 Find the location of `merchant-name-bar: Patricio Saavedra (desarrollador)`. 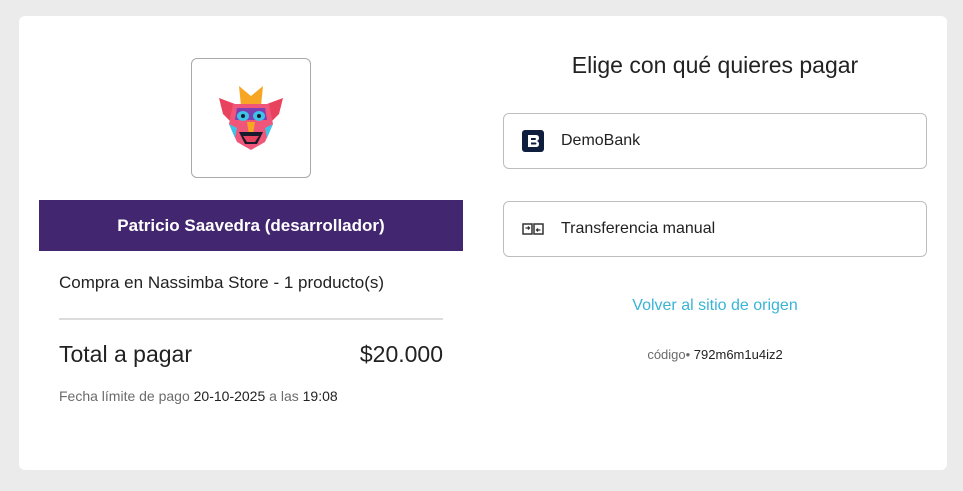

merchant-name-bar: Patricio Saavedra (desarrollador) is located at coordinates (251, 225).